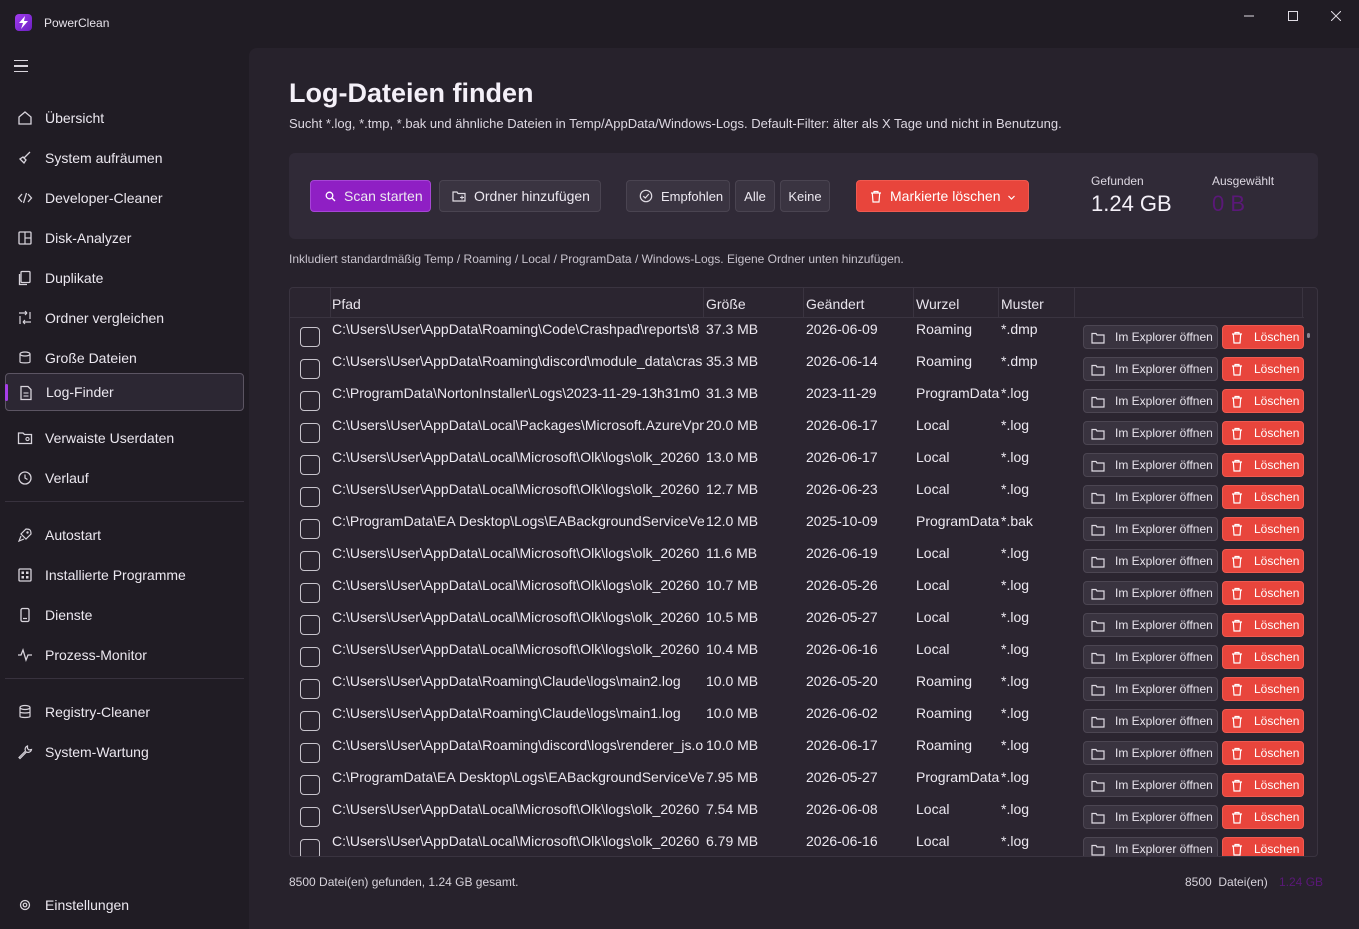 The width and height of the screenshot is (1359, 929). I want to click on select-recommended-button: Empfohlen, so click(678, 196).